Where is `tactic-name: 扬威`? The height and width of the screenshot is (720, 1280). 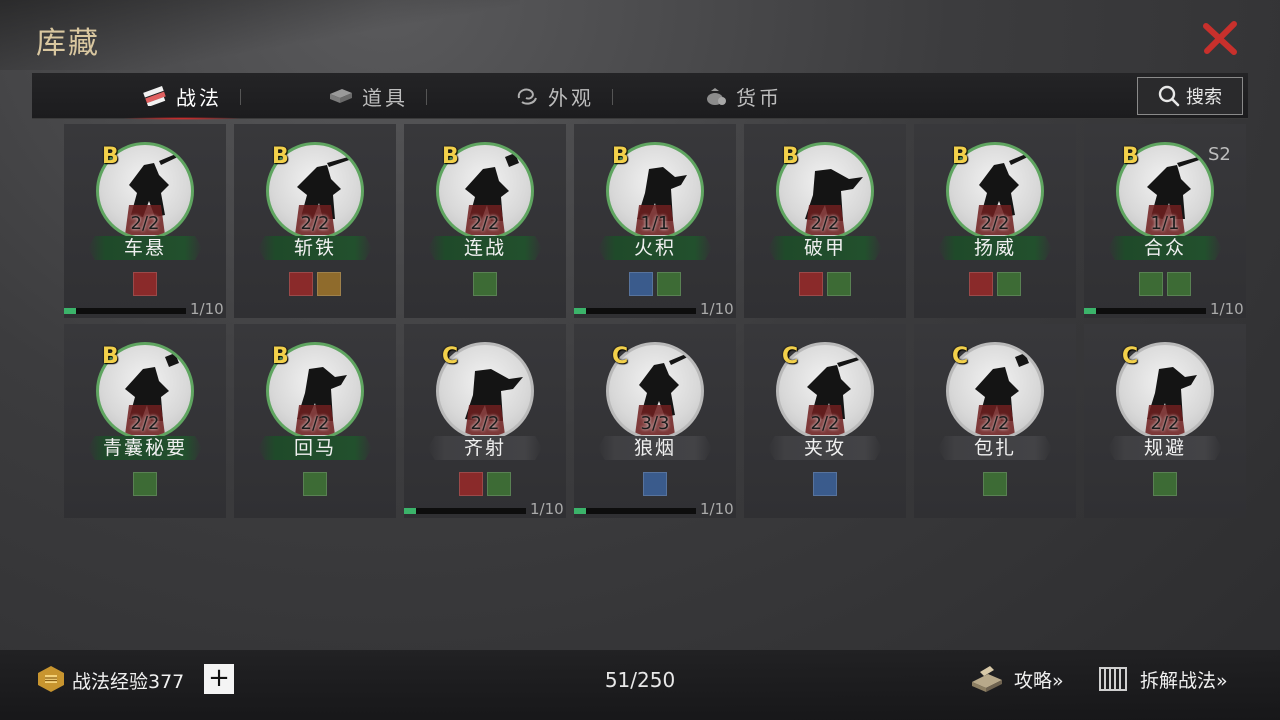 tactic-name: 扬威 is located at coordinates (994, 248).